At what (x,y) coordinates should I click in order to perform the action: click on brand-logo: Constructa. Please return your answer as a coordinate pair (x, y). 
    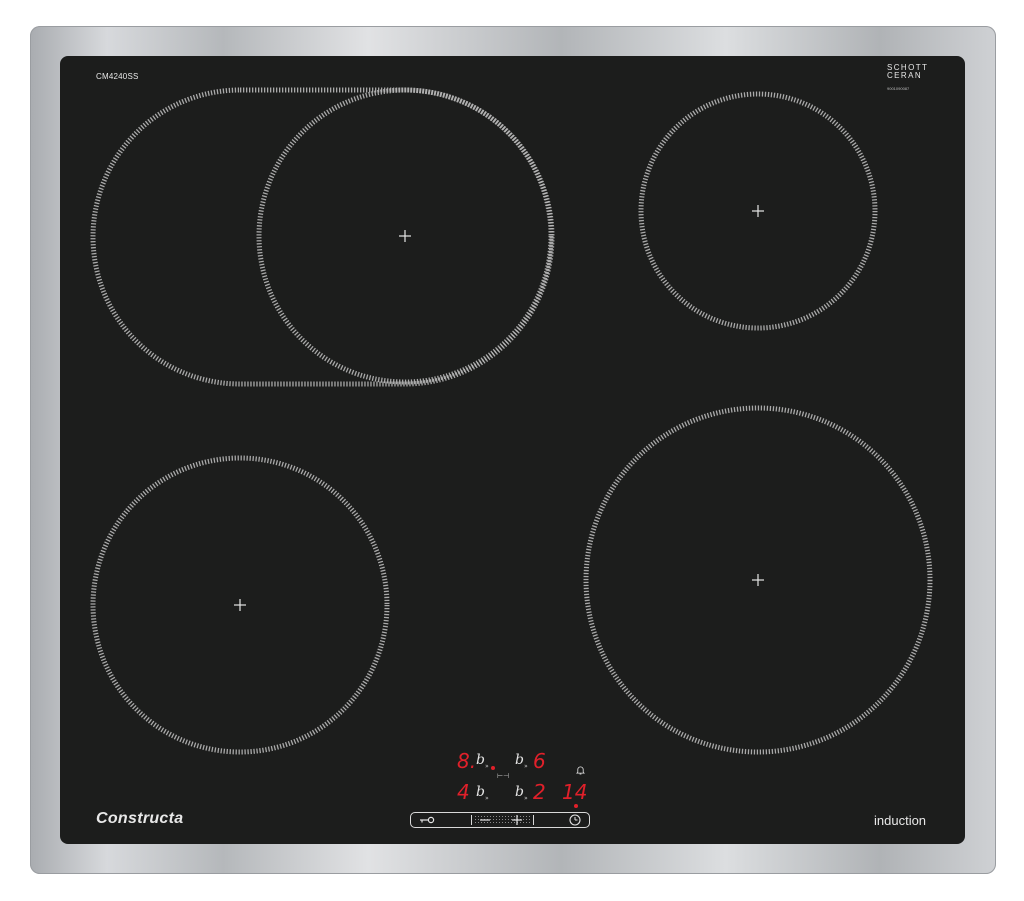
    Looking at the image, I should click on (140, 818).